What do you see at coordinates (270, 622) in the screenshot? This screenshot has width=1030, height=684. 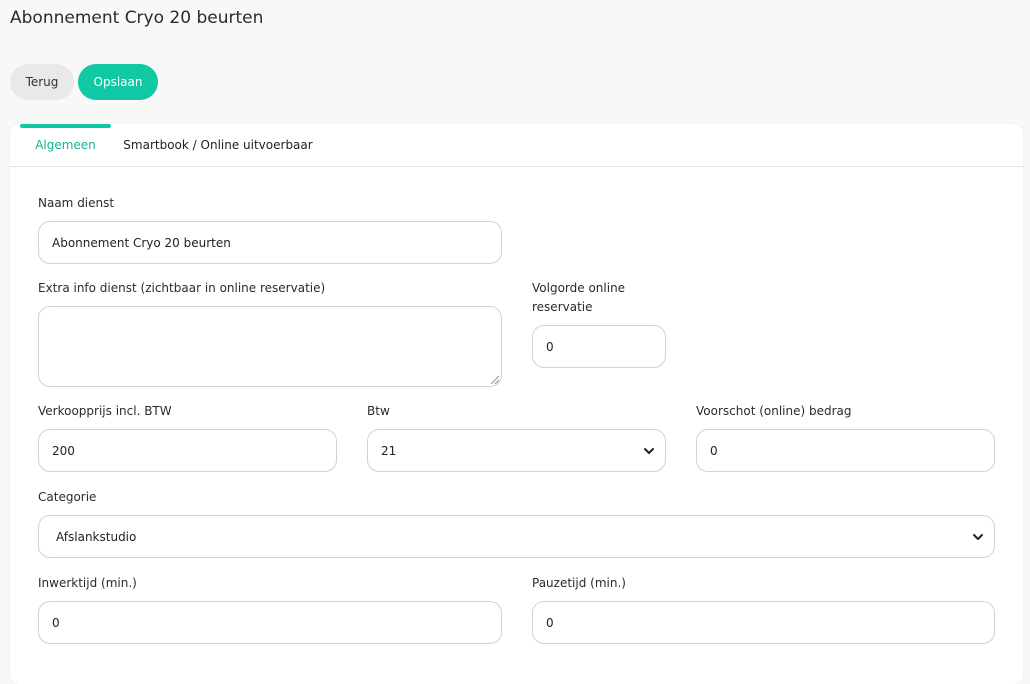 I see `work-time-field: 0` at bounding box center [270, 622].